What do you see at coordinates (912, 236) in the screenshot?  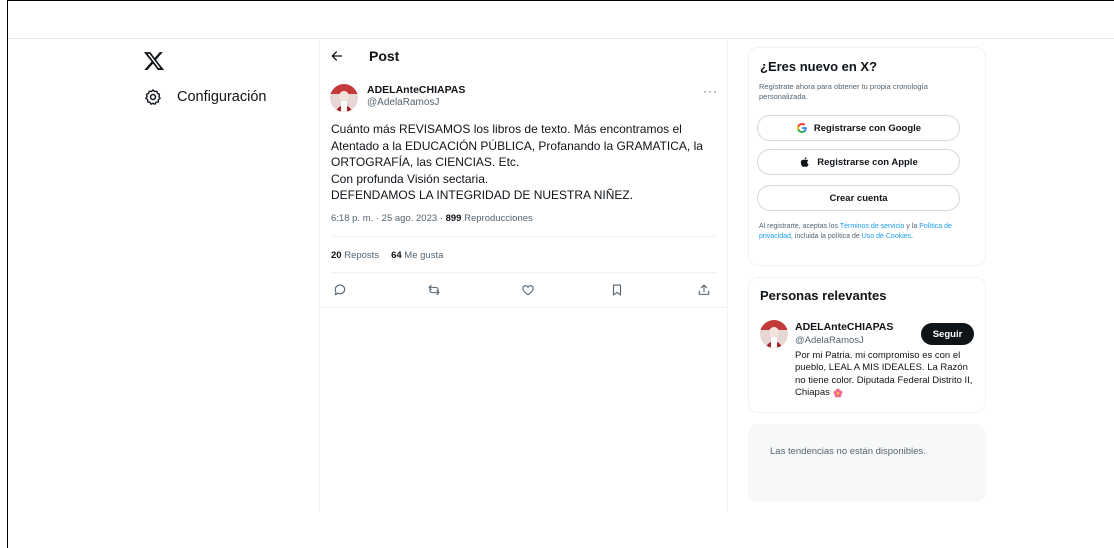 I see `legal-suffix: .` at bounding box center [912, 236].